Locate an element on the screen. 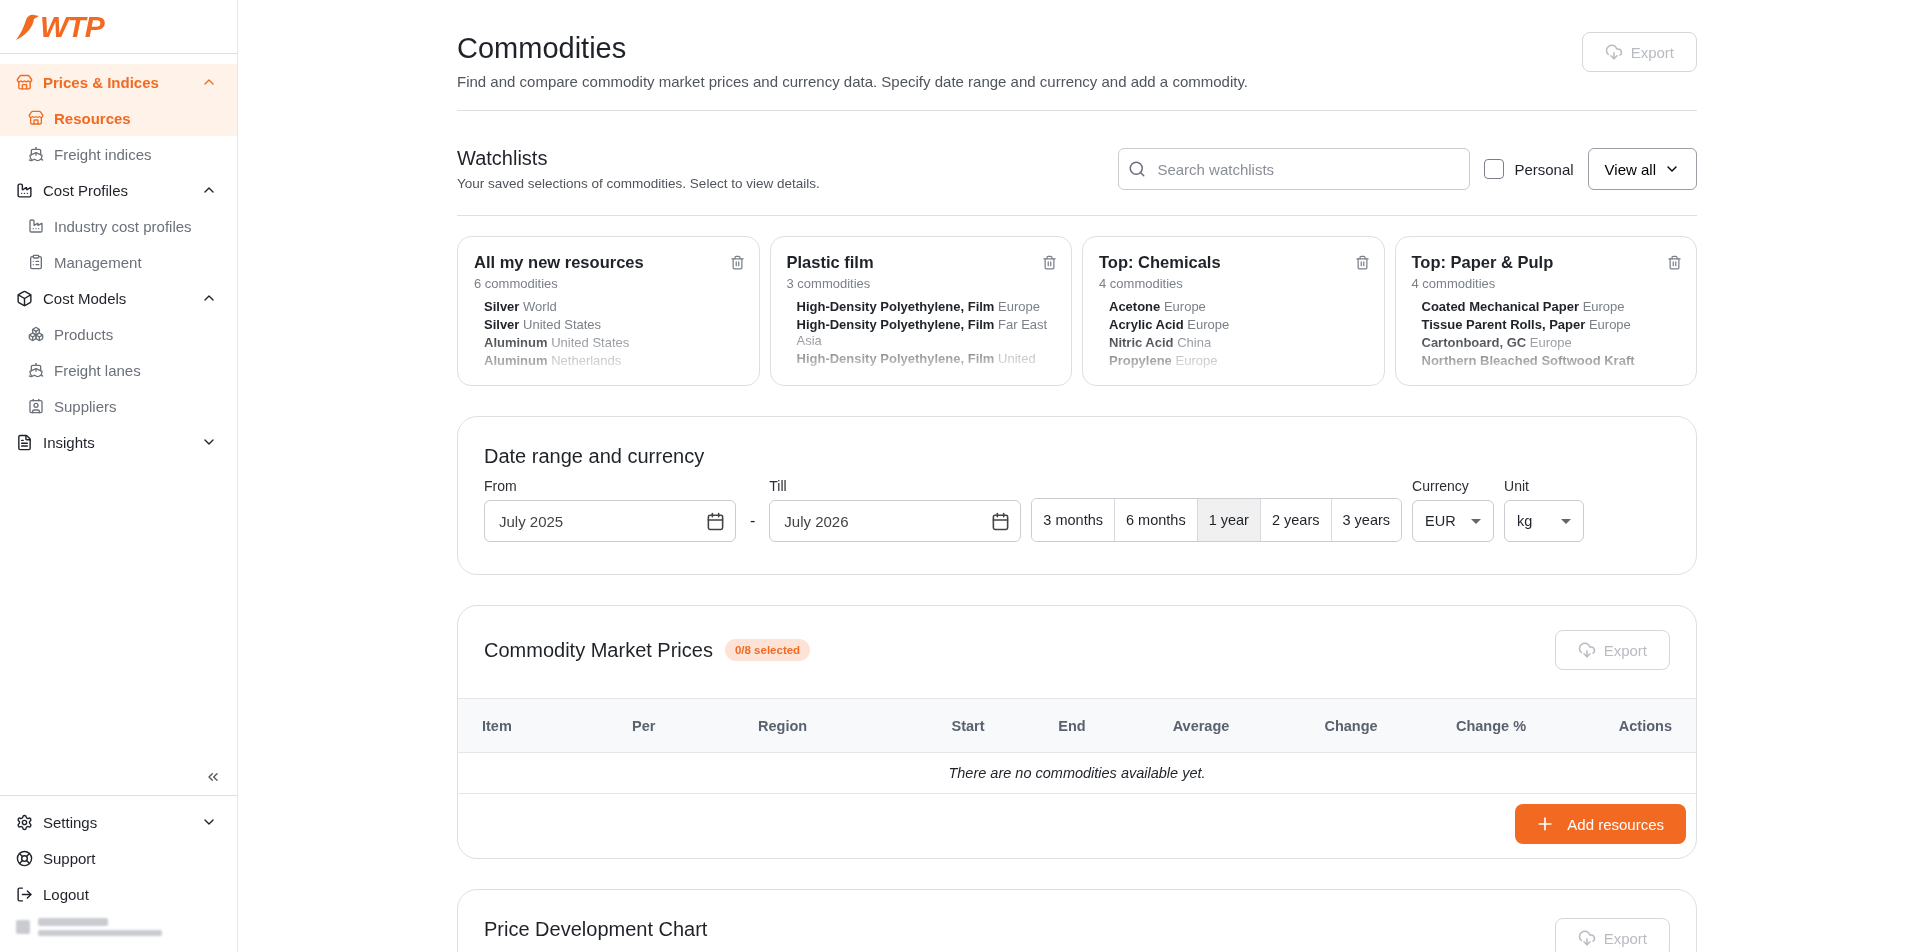 The image size is (1916, 952). page-title: Commodities is located at coordinates (542, 48).